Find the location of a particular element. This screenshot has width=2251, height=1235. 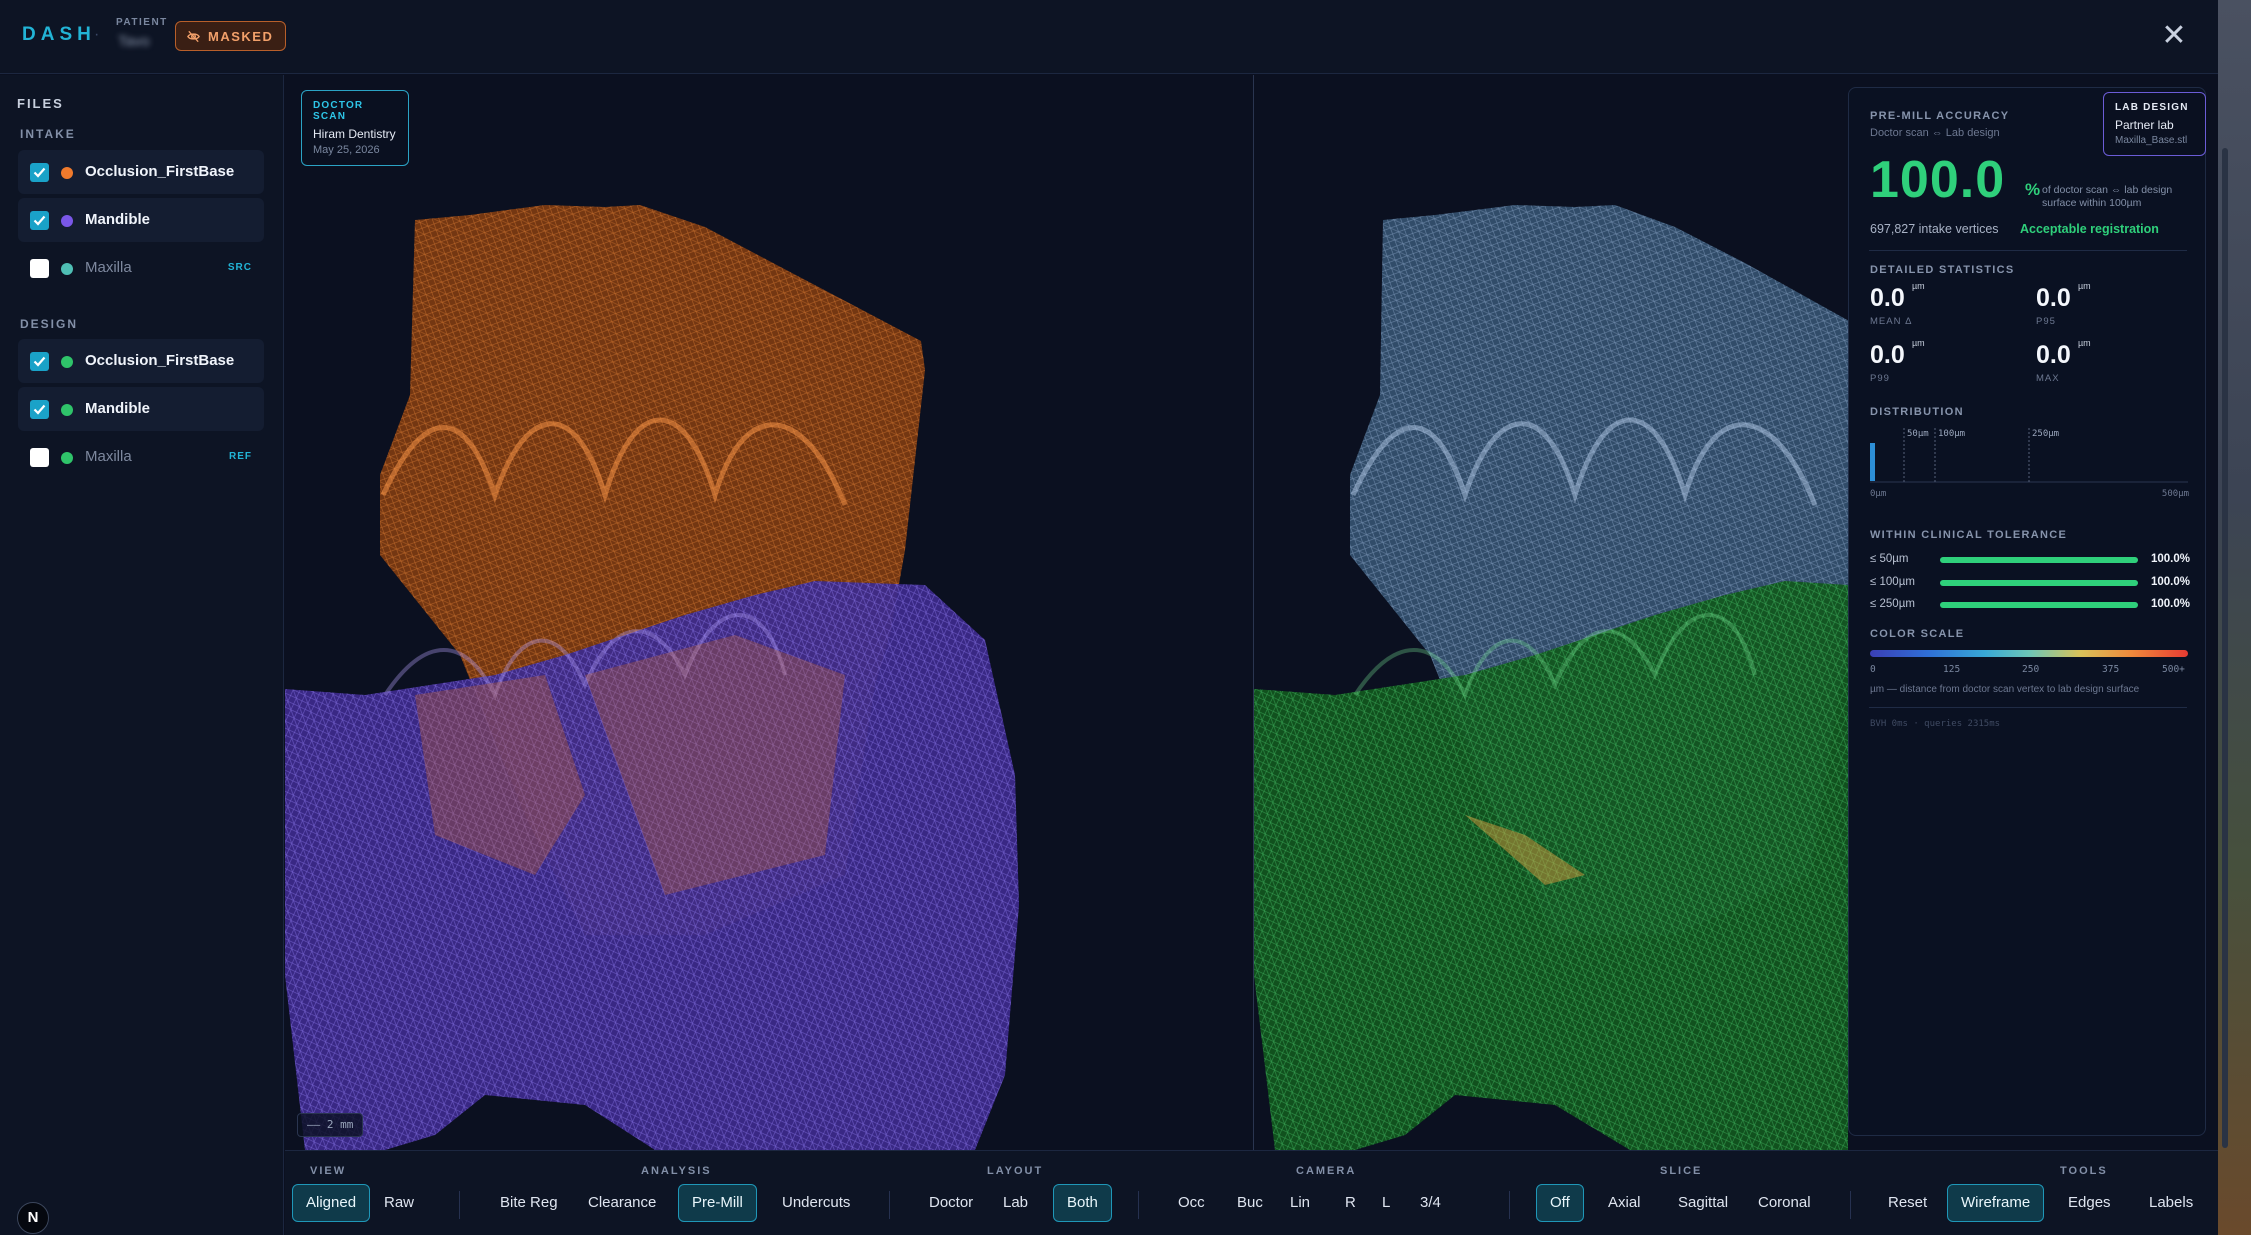

doctor-card-date: May 25, 2026 is located at coordinates (346, 150).